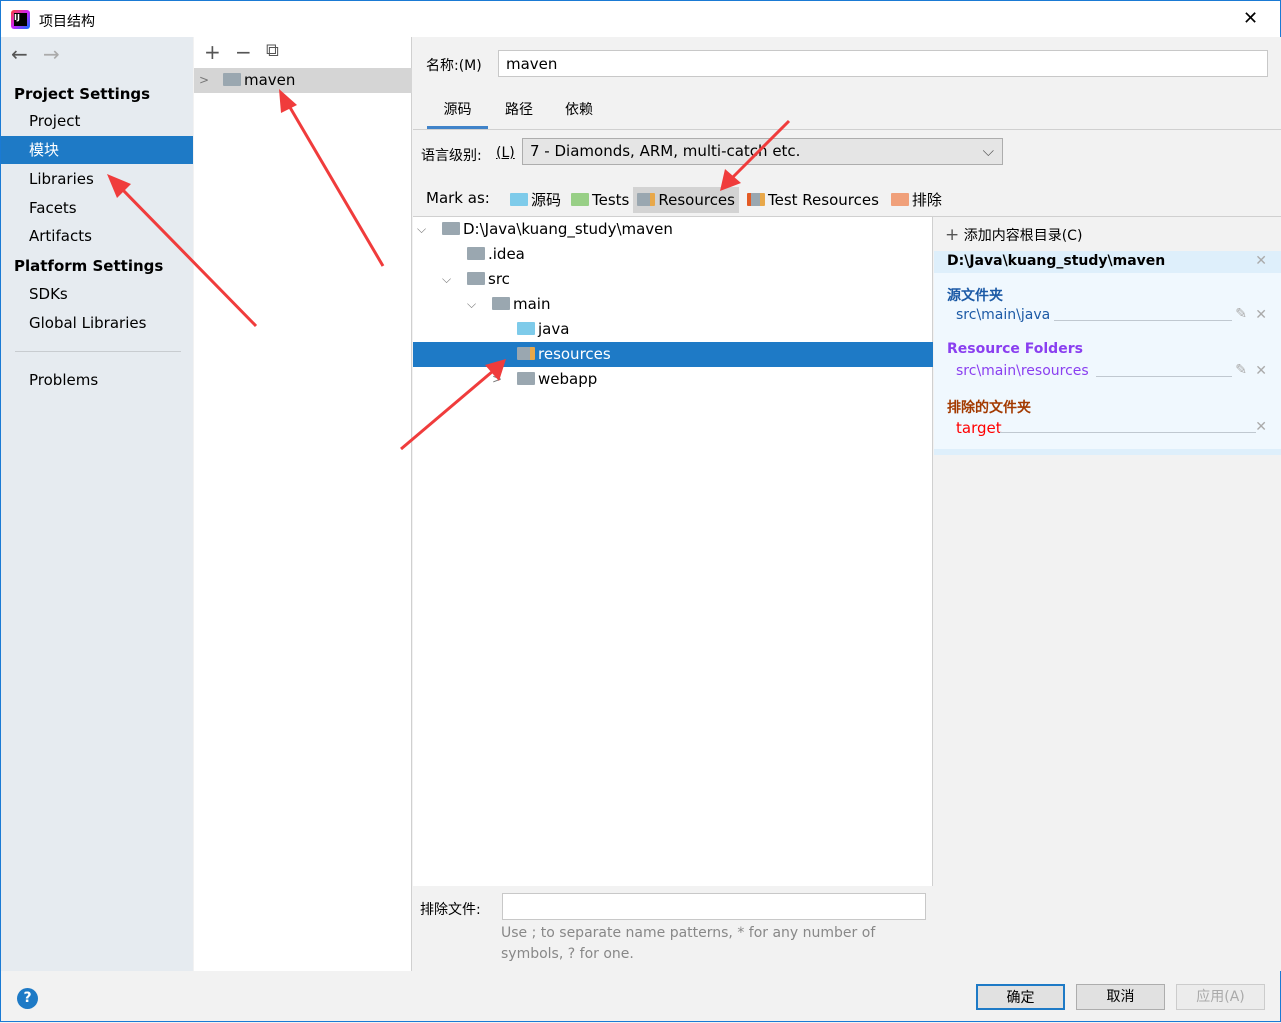 This screenshot has width=1281, height=1023. I want to click on back-icon: ←, so click(19, 54).